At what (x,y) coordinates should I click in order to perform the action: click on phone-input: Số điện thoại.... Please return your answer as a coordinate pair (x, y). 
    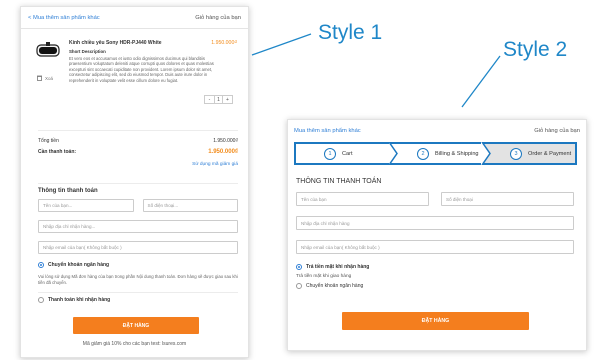
    Looking at the image, I should click on (190, 205).